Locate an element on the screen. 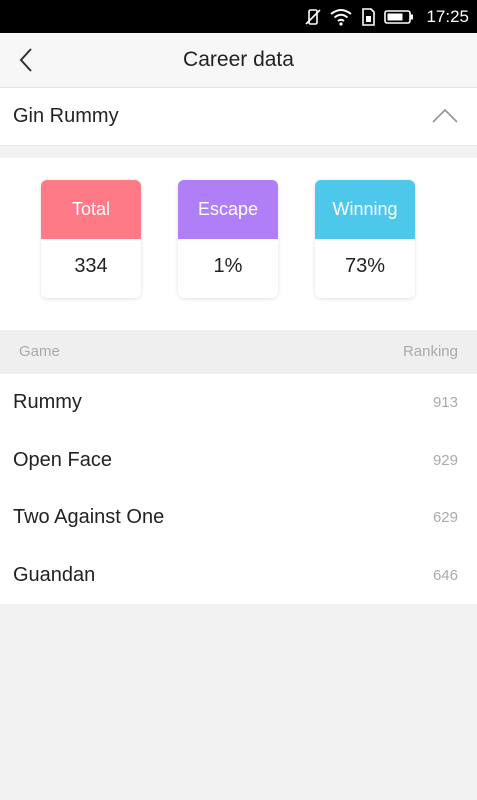 The height and width of the screenshot is (800, 477). stat-label-escape: Escape is located at coordinates (228, 209).